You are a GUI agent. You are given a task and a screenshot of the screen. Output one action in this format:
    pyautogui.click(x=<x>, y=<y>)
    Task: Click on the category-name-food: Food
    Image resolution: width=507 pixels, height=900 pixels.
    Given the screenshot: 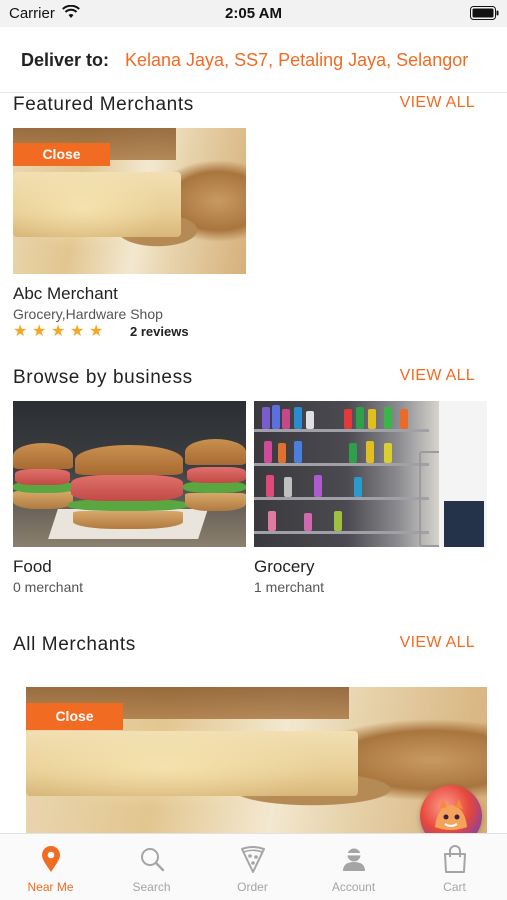 What is the action you would take?
    pyautogui.click(x=32, y=567)
    